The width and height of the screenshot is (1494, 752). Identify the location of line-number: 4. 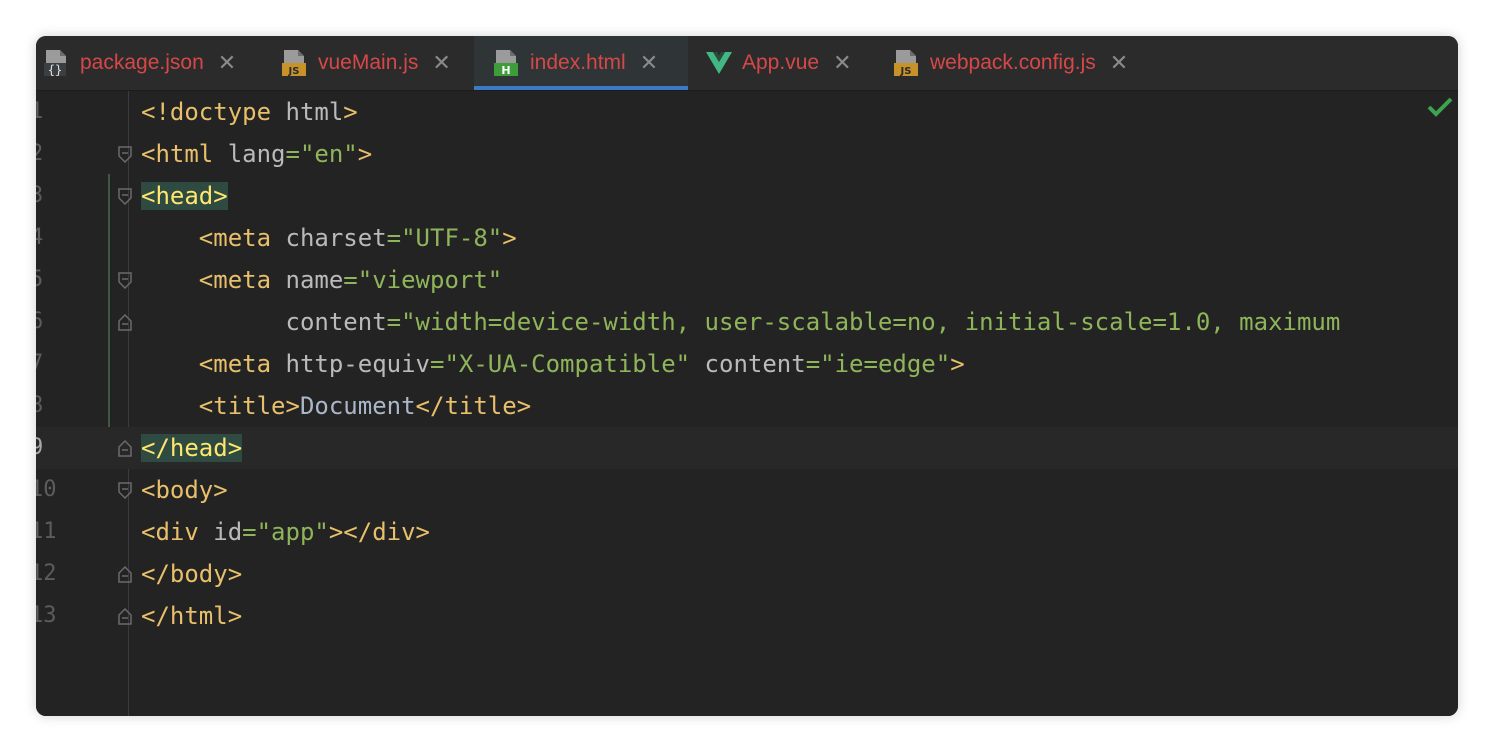
(40, 237).